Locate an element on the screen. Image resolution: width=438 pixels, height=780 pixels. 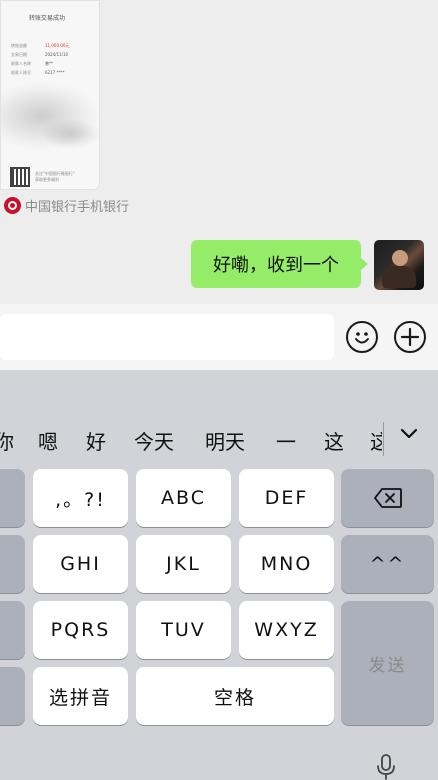
microphone-icon is located at coordinates (386, 767).